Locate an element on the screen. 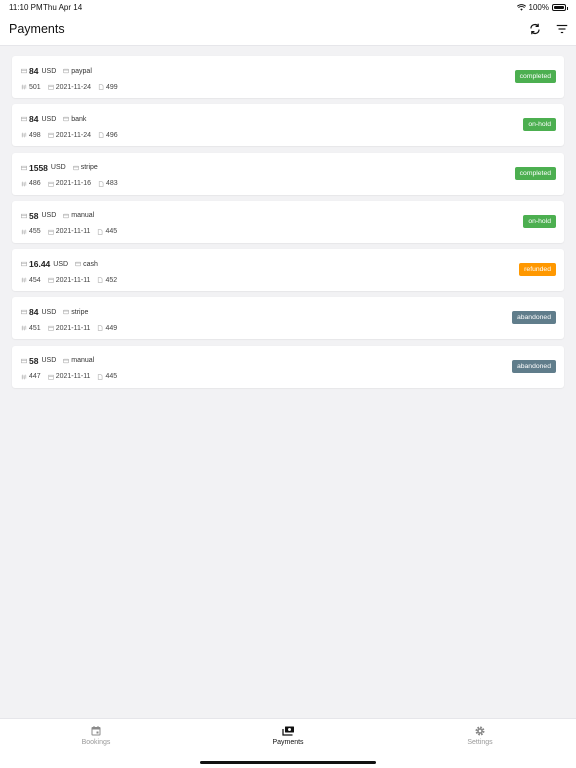 Image resolution: width=576 pixels, height=768 pixels. payment-id: 486 is located at coordinates (35, 184).